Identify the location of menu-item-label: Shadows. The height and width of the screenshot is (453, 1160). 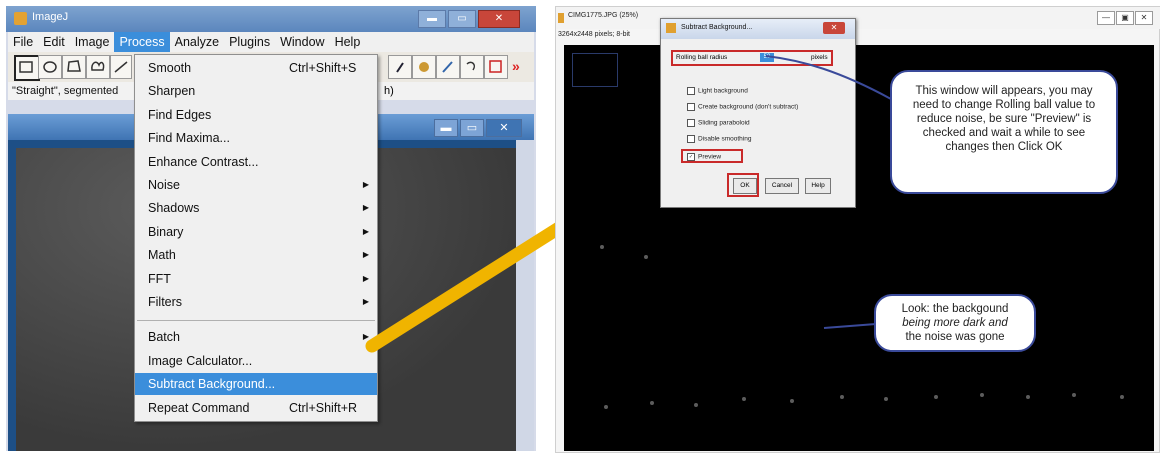
(174, 208).